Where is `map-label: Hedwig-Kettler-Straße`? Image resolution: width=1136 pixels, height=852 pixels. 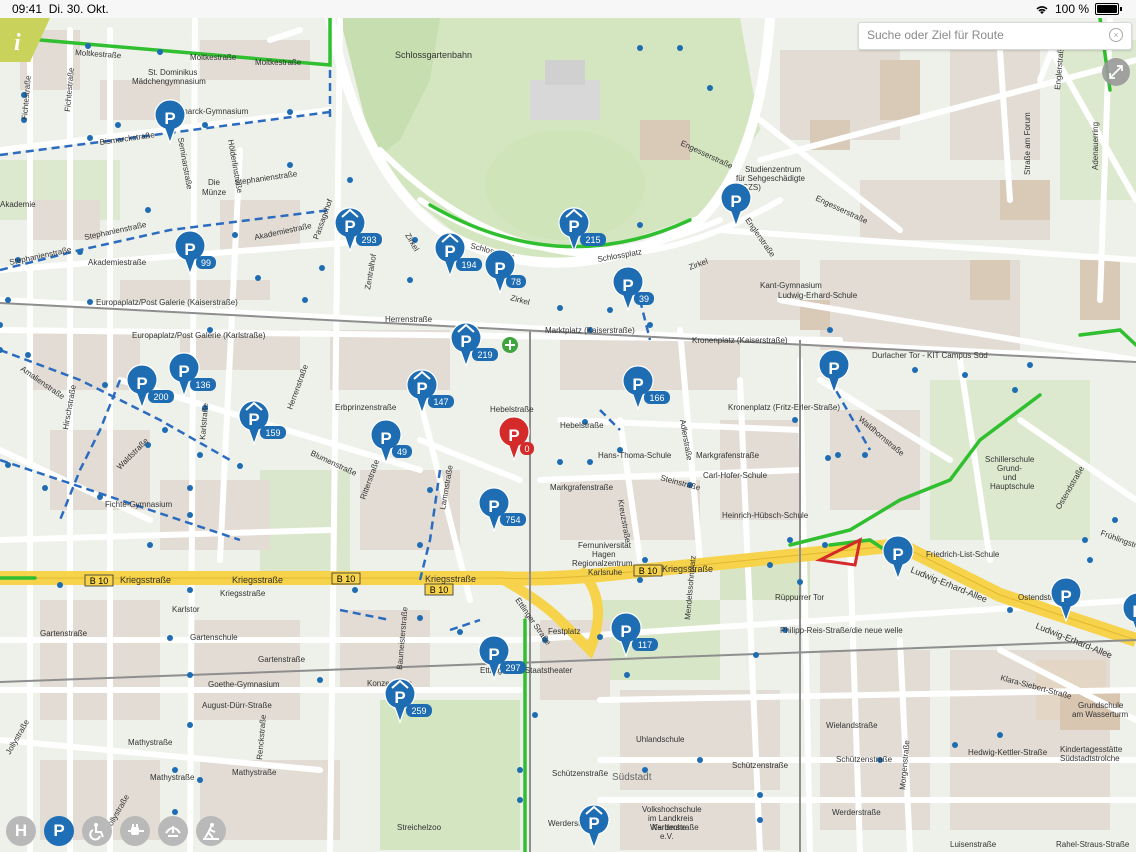
map-label: Hedwig-Kettler-Straße is located at coordinates (1008, 752).